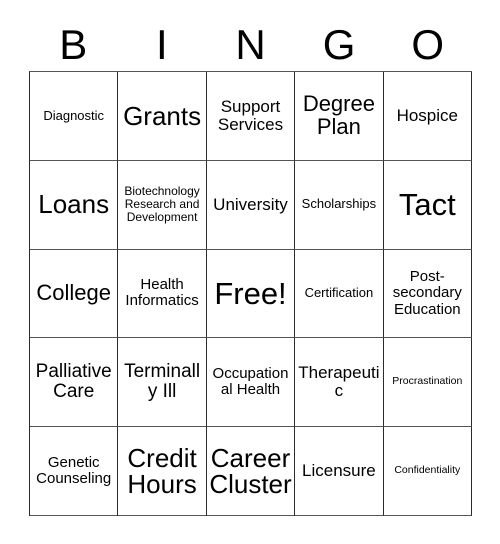  I want to click on bingo-cell-label: Therapeutic, so click(339, 381).